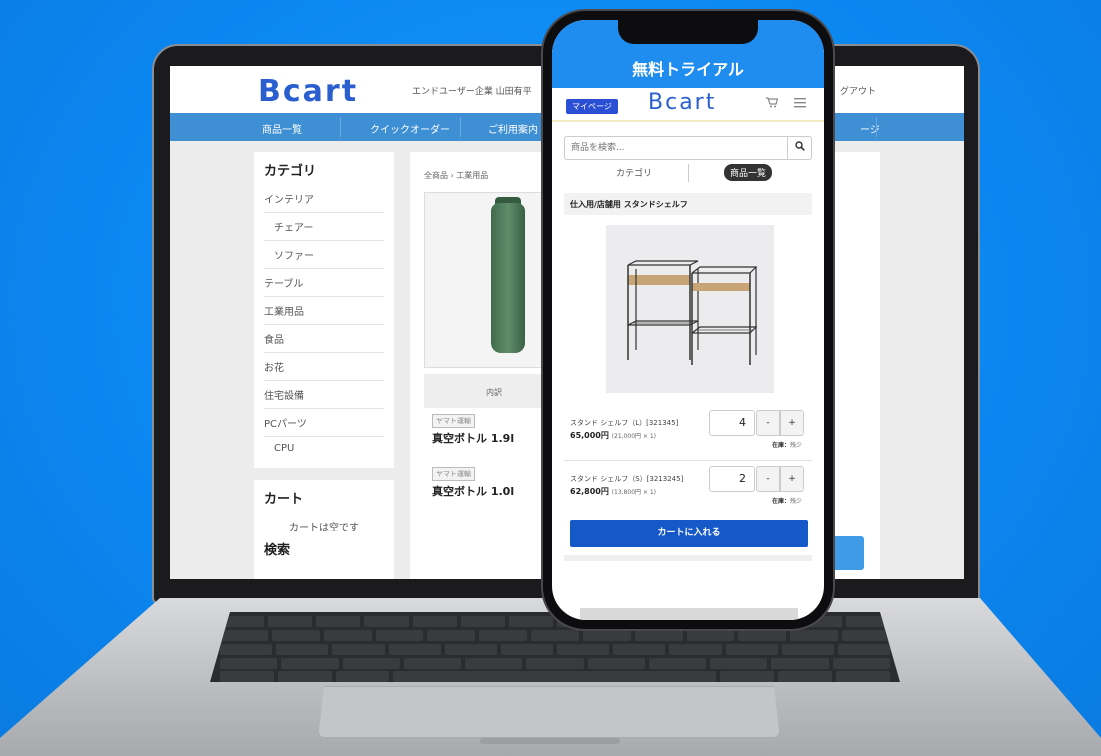 The height and width of the screenshot is (756, 1101). I want to click on trackpad, so click(549, 712).